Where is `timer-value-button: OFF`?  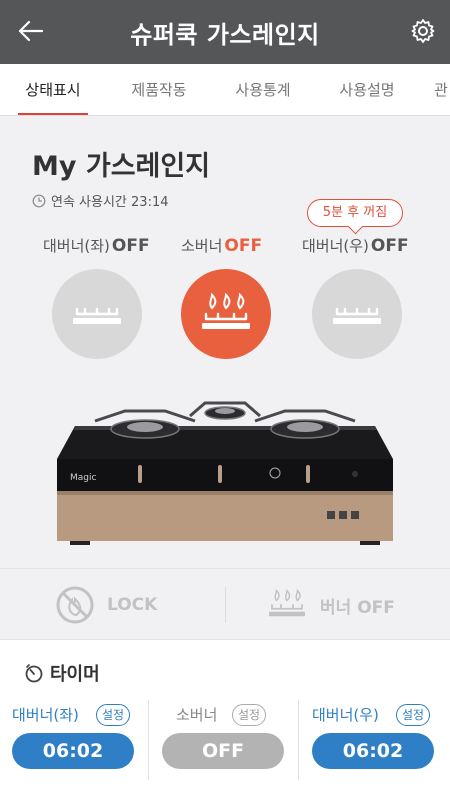 timer-value-button: OFF is located at coordinates (223, 751).